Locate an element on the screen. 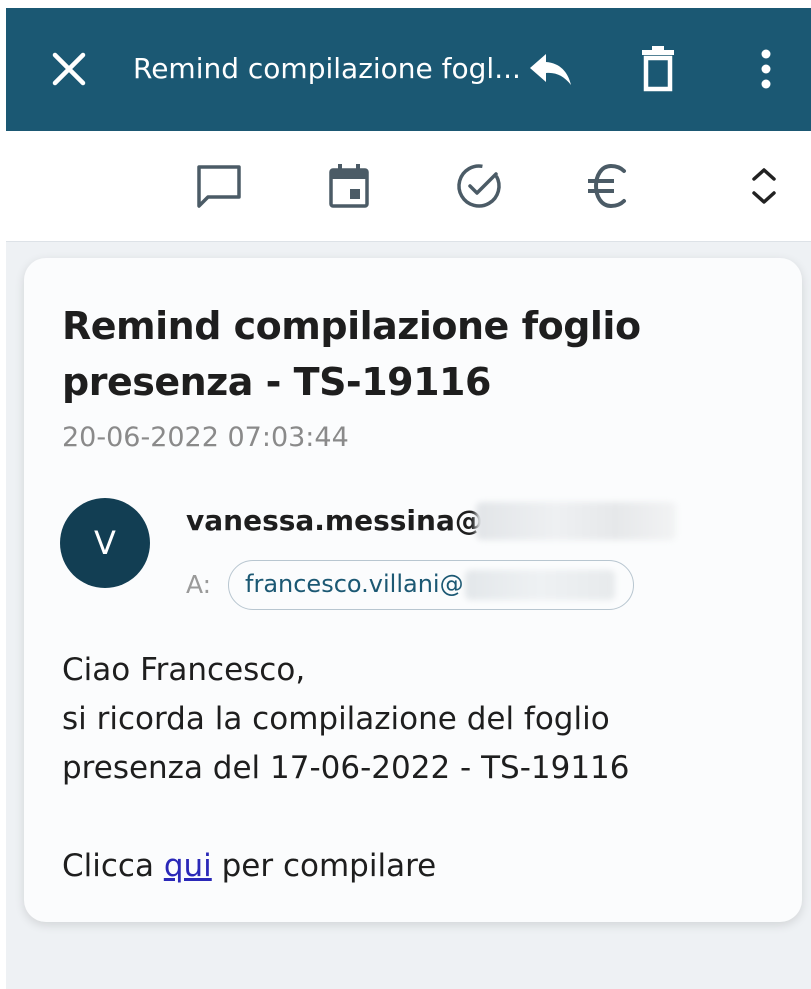 This screenshot has width=811, height=989. trash-icon is located at coordinates (658, 69).